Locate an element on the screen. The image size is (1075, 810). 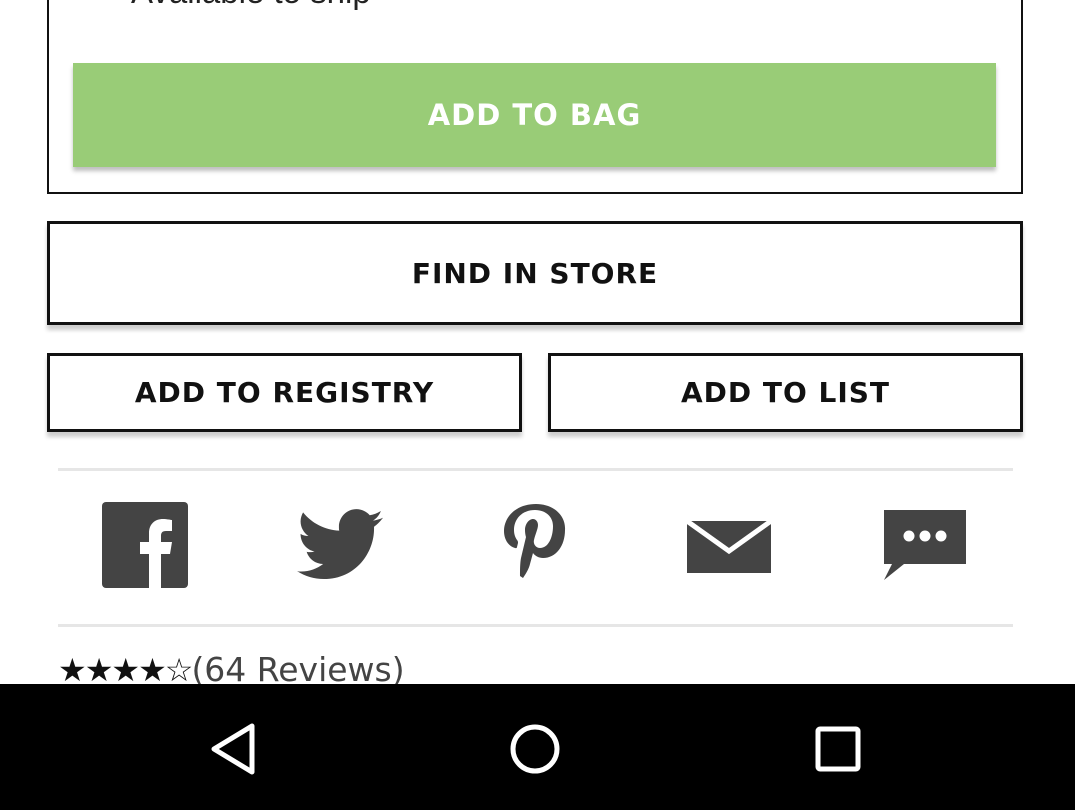
message-icon is located at coordinates (925, 545).